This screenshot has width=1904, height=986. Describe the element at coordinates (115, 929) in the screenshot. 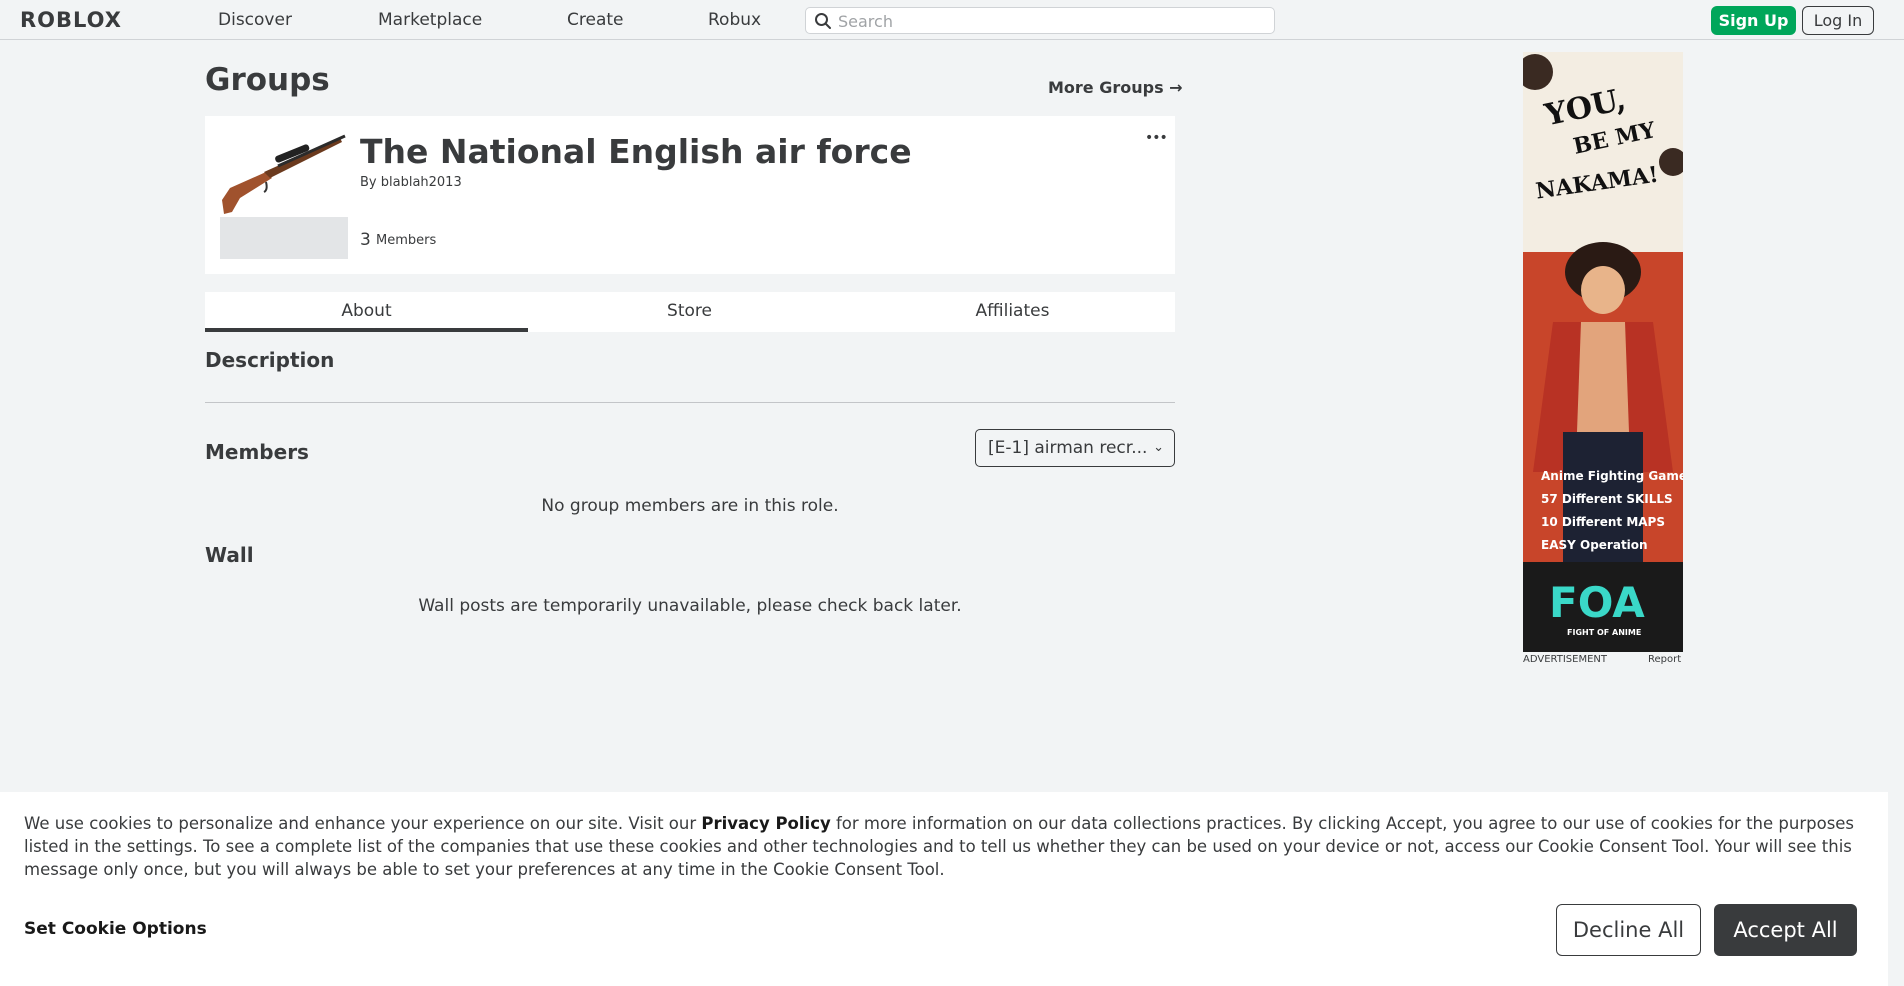

I see `set-cookie-options-link: Set Cookie Options` at that location.